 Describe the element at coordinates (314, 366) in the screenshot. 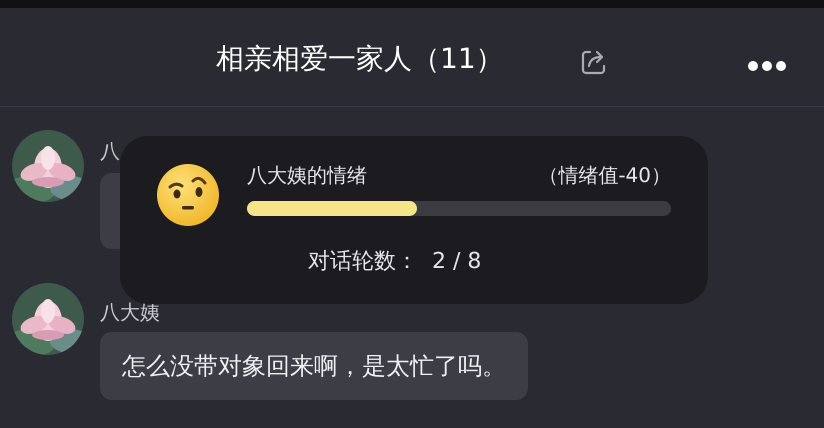

I see `message-bubble: 怎么没带对象回来啊，是太忙了吗。` at that location.